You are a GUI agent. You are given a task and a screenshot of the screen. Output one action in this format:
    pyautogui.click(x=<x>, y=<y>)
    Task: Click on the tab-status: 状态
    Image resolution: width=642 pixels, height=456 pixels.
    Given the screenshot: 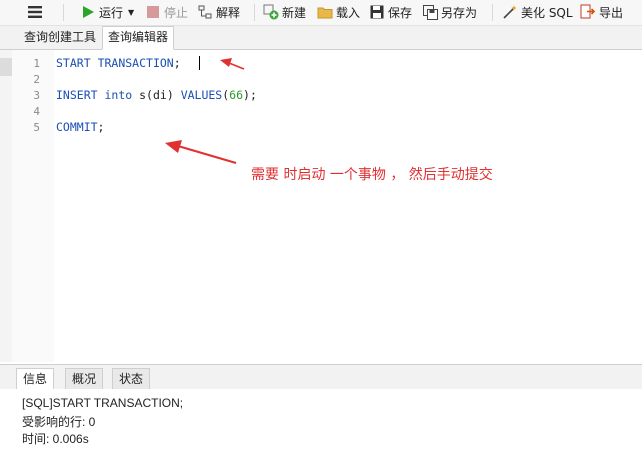 What is the action you would take?
    pyautogui.click(x=131, y=378)
    